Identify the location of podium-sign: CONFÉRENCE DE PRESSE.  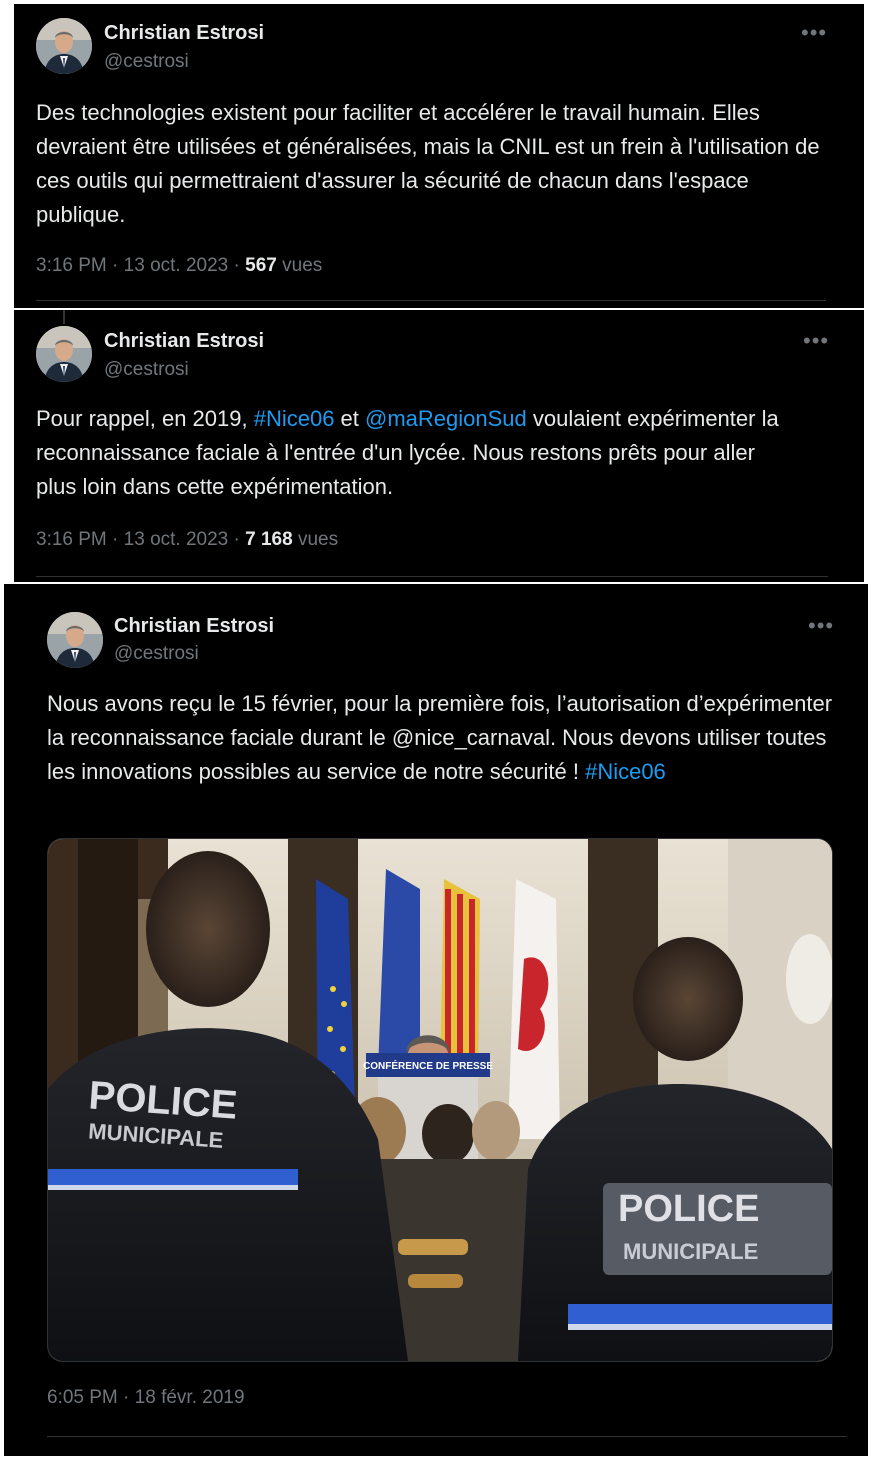
(428, 1065).